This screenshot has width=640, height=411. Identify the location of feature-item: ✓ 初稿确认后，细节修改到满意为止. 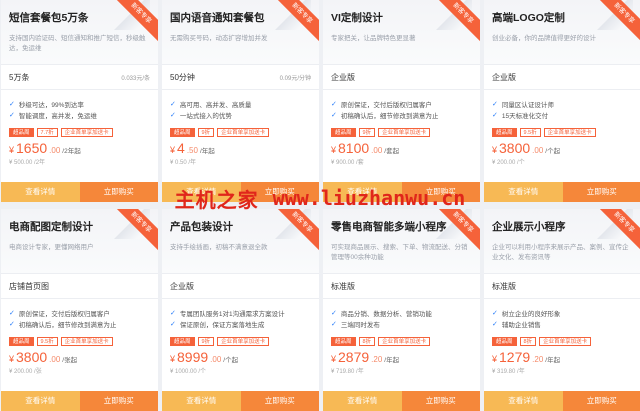
(79, 323).